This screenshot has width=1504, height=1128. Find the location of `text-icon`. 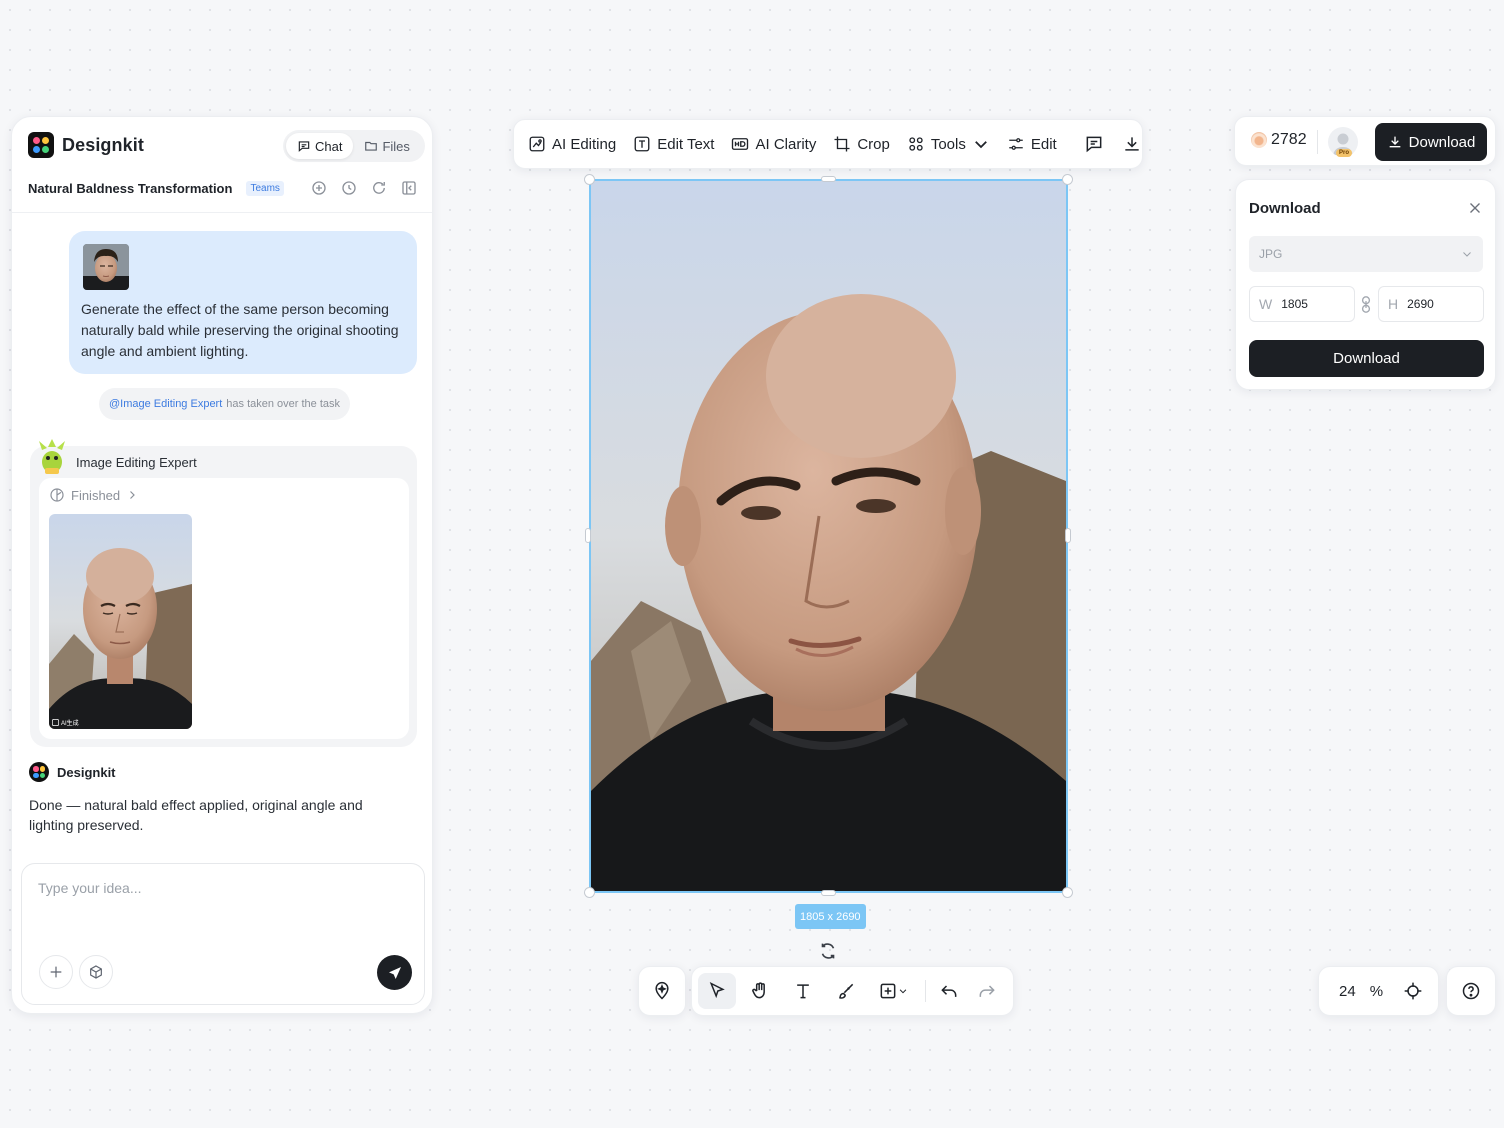

text-icon is located at coordinates (803, 991).